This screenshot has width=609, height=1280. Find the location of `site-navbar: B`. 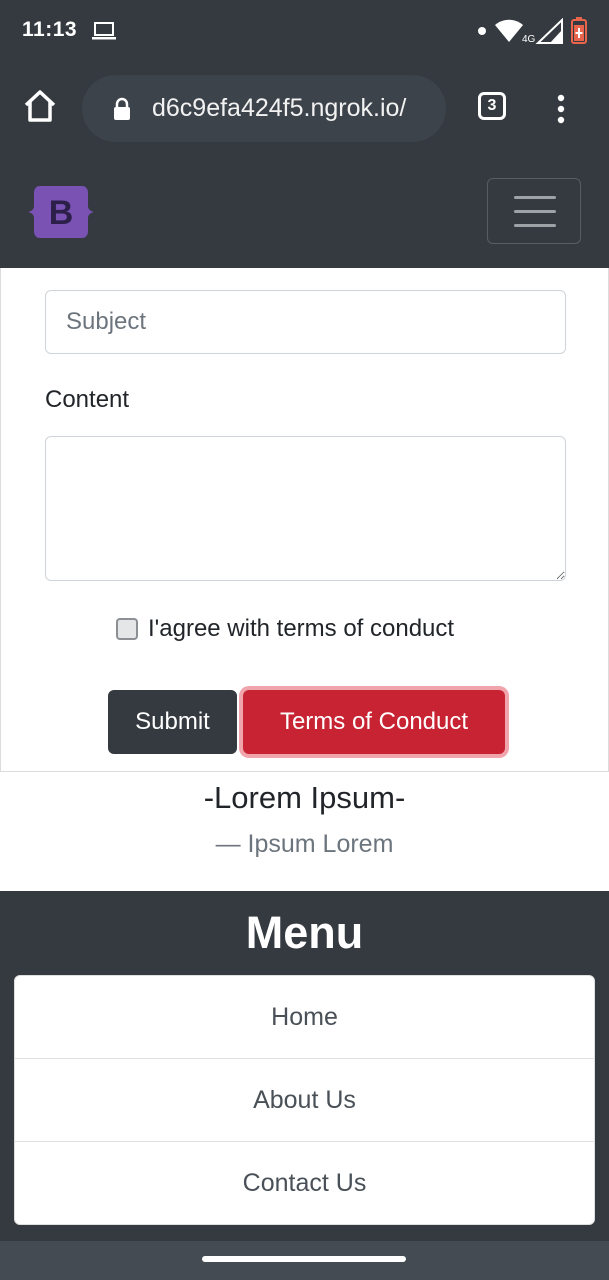

site-navbar: B is located at coordinates (304, 213).